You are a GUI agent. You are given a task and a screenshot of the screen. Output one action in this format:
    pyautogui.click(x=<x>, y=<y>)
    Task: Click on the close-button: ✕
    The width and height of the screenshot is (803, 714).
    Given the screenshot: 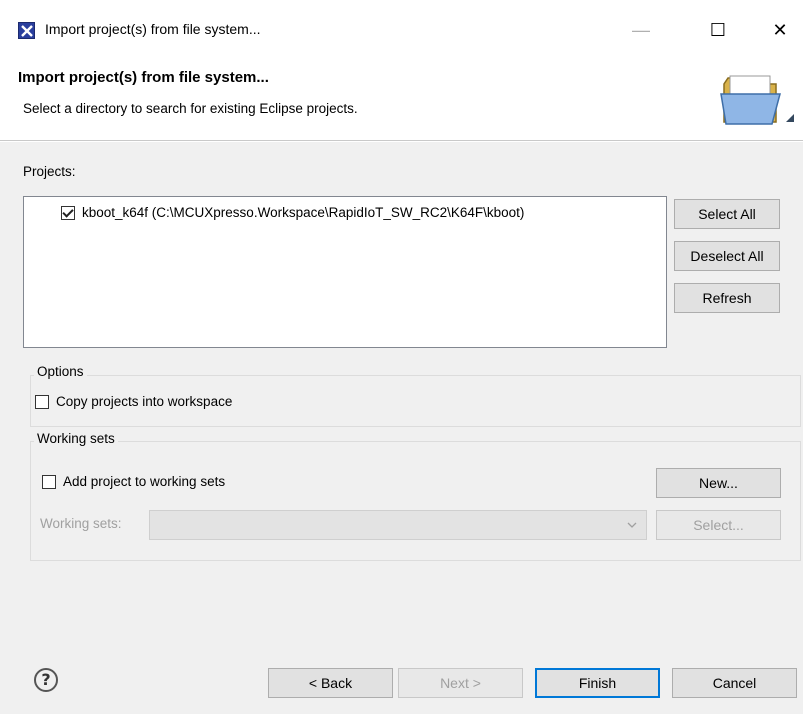 What is the action you would take?
    pyautogui.click(x=780, y=30)
    